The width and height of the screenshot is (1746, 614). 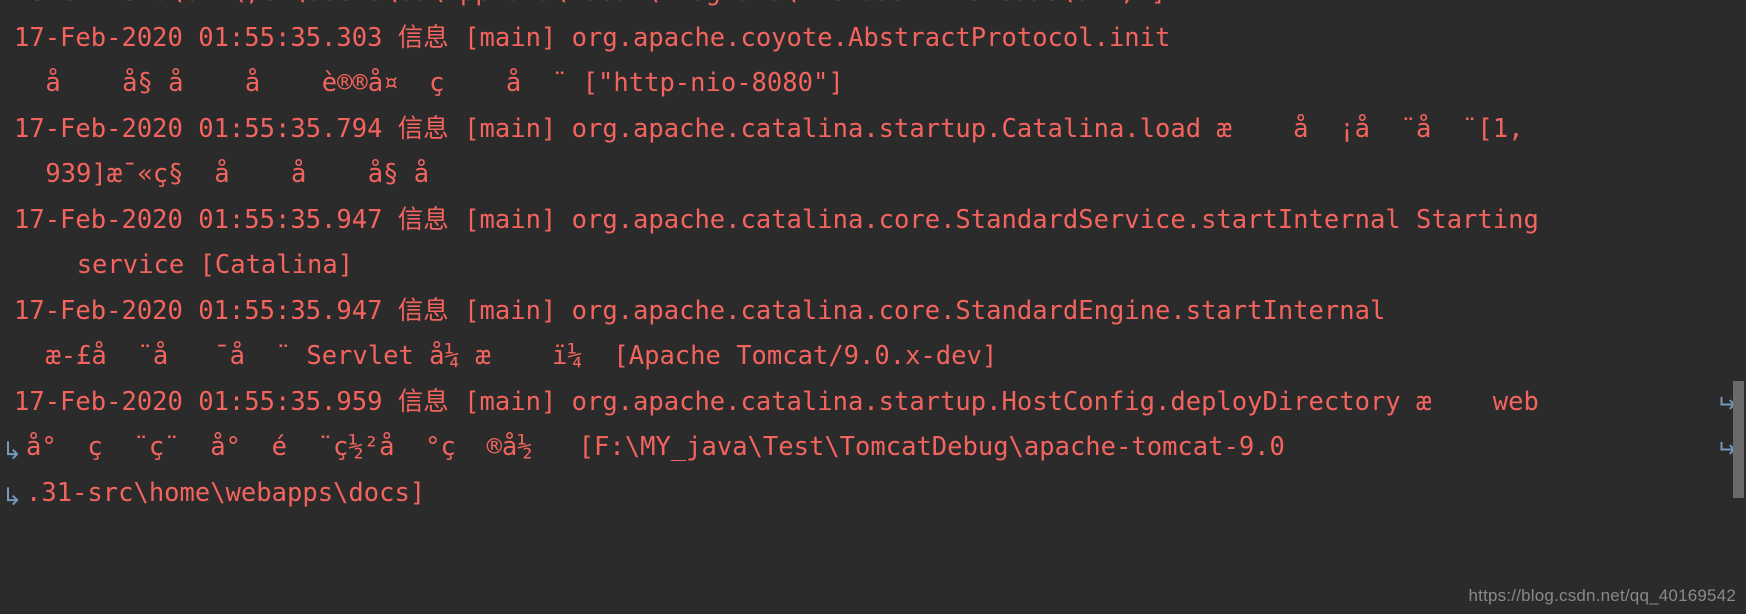 What do you see at coordinates (437, 83) in the screenshot?
I see `log-line-text: å å§ å å è®®å¤ ç å ¨ ["http-nio-8080"]` at bounding box center [437, 83].